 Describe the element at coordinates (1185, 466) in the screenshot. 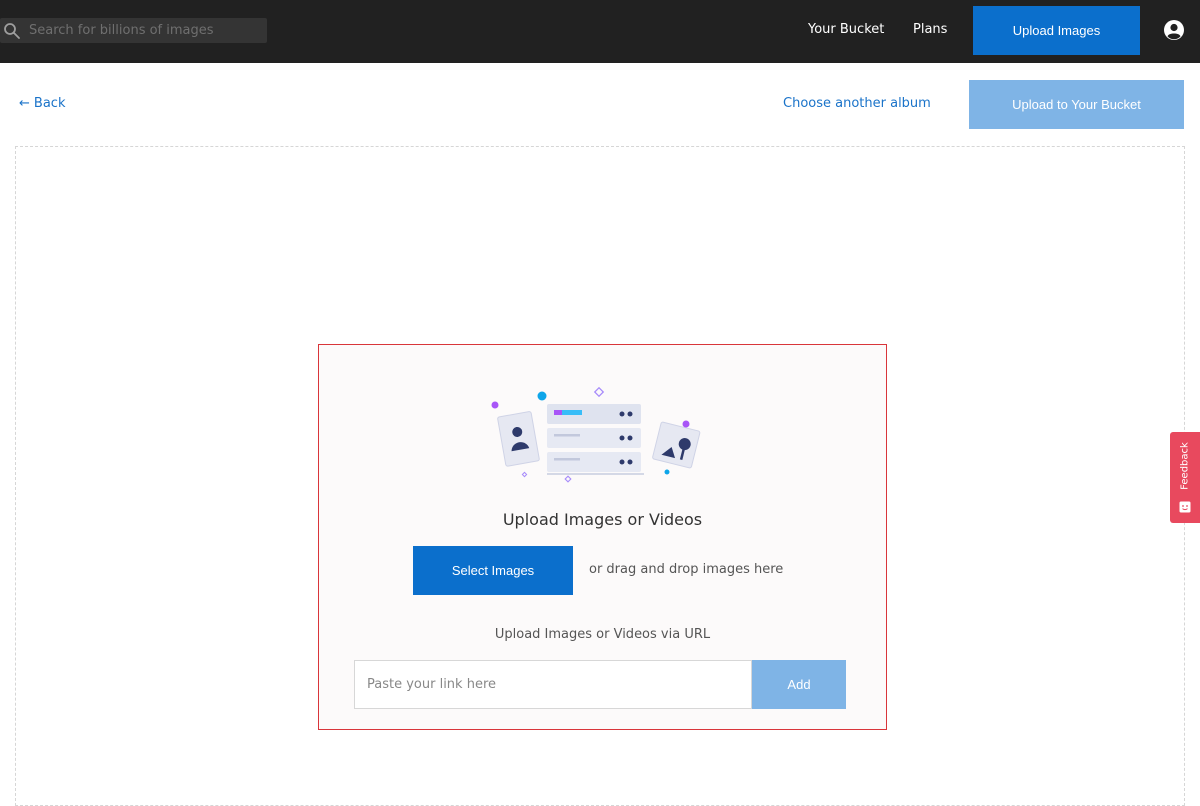

I see `feedback-label: Feedback` at that location.